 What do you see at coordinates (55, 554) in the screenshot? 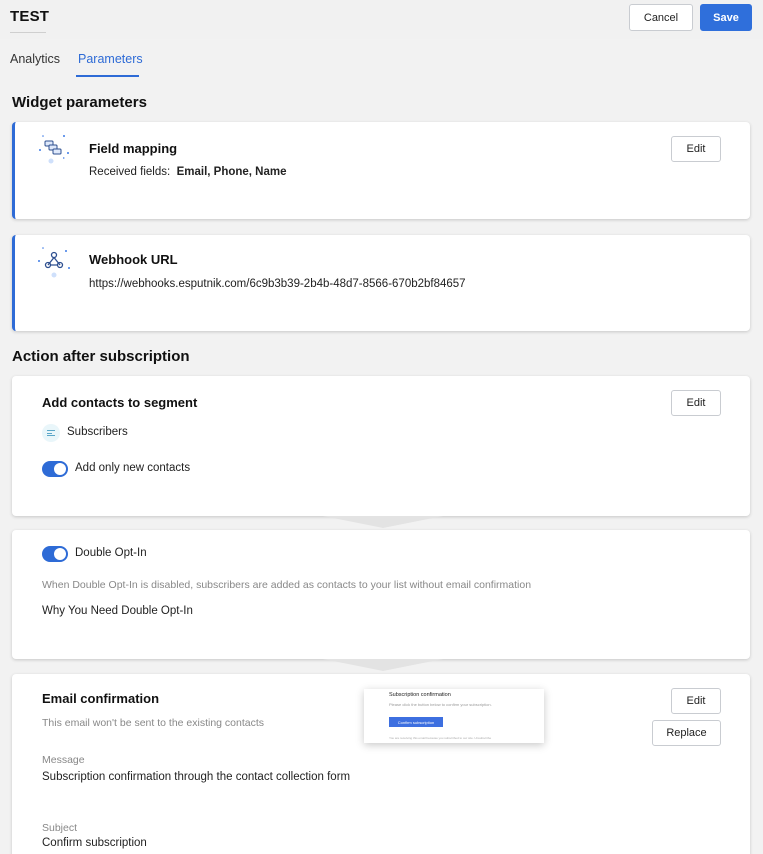
I see `double-opt-in-toggle` at bounding box center [55, 554].